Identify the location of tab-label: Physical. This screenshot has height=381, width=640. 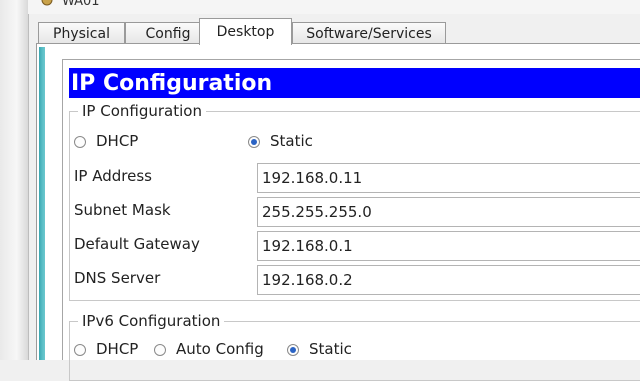
(81, 33).